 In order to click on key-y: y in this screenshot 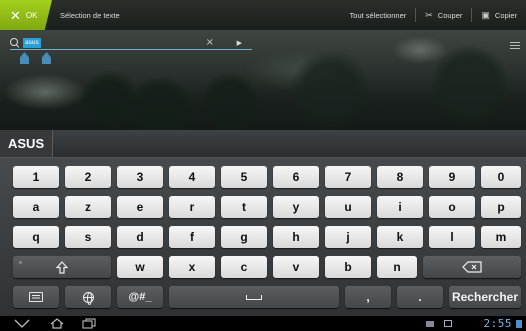, I will do `click(296, 207)`.